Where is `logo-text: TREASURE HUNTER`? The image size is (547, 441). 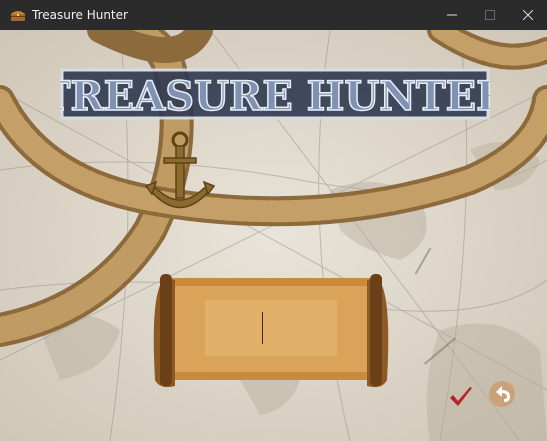
logo-text: TREASURE HUNTER is located at coordinates (275, 96).